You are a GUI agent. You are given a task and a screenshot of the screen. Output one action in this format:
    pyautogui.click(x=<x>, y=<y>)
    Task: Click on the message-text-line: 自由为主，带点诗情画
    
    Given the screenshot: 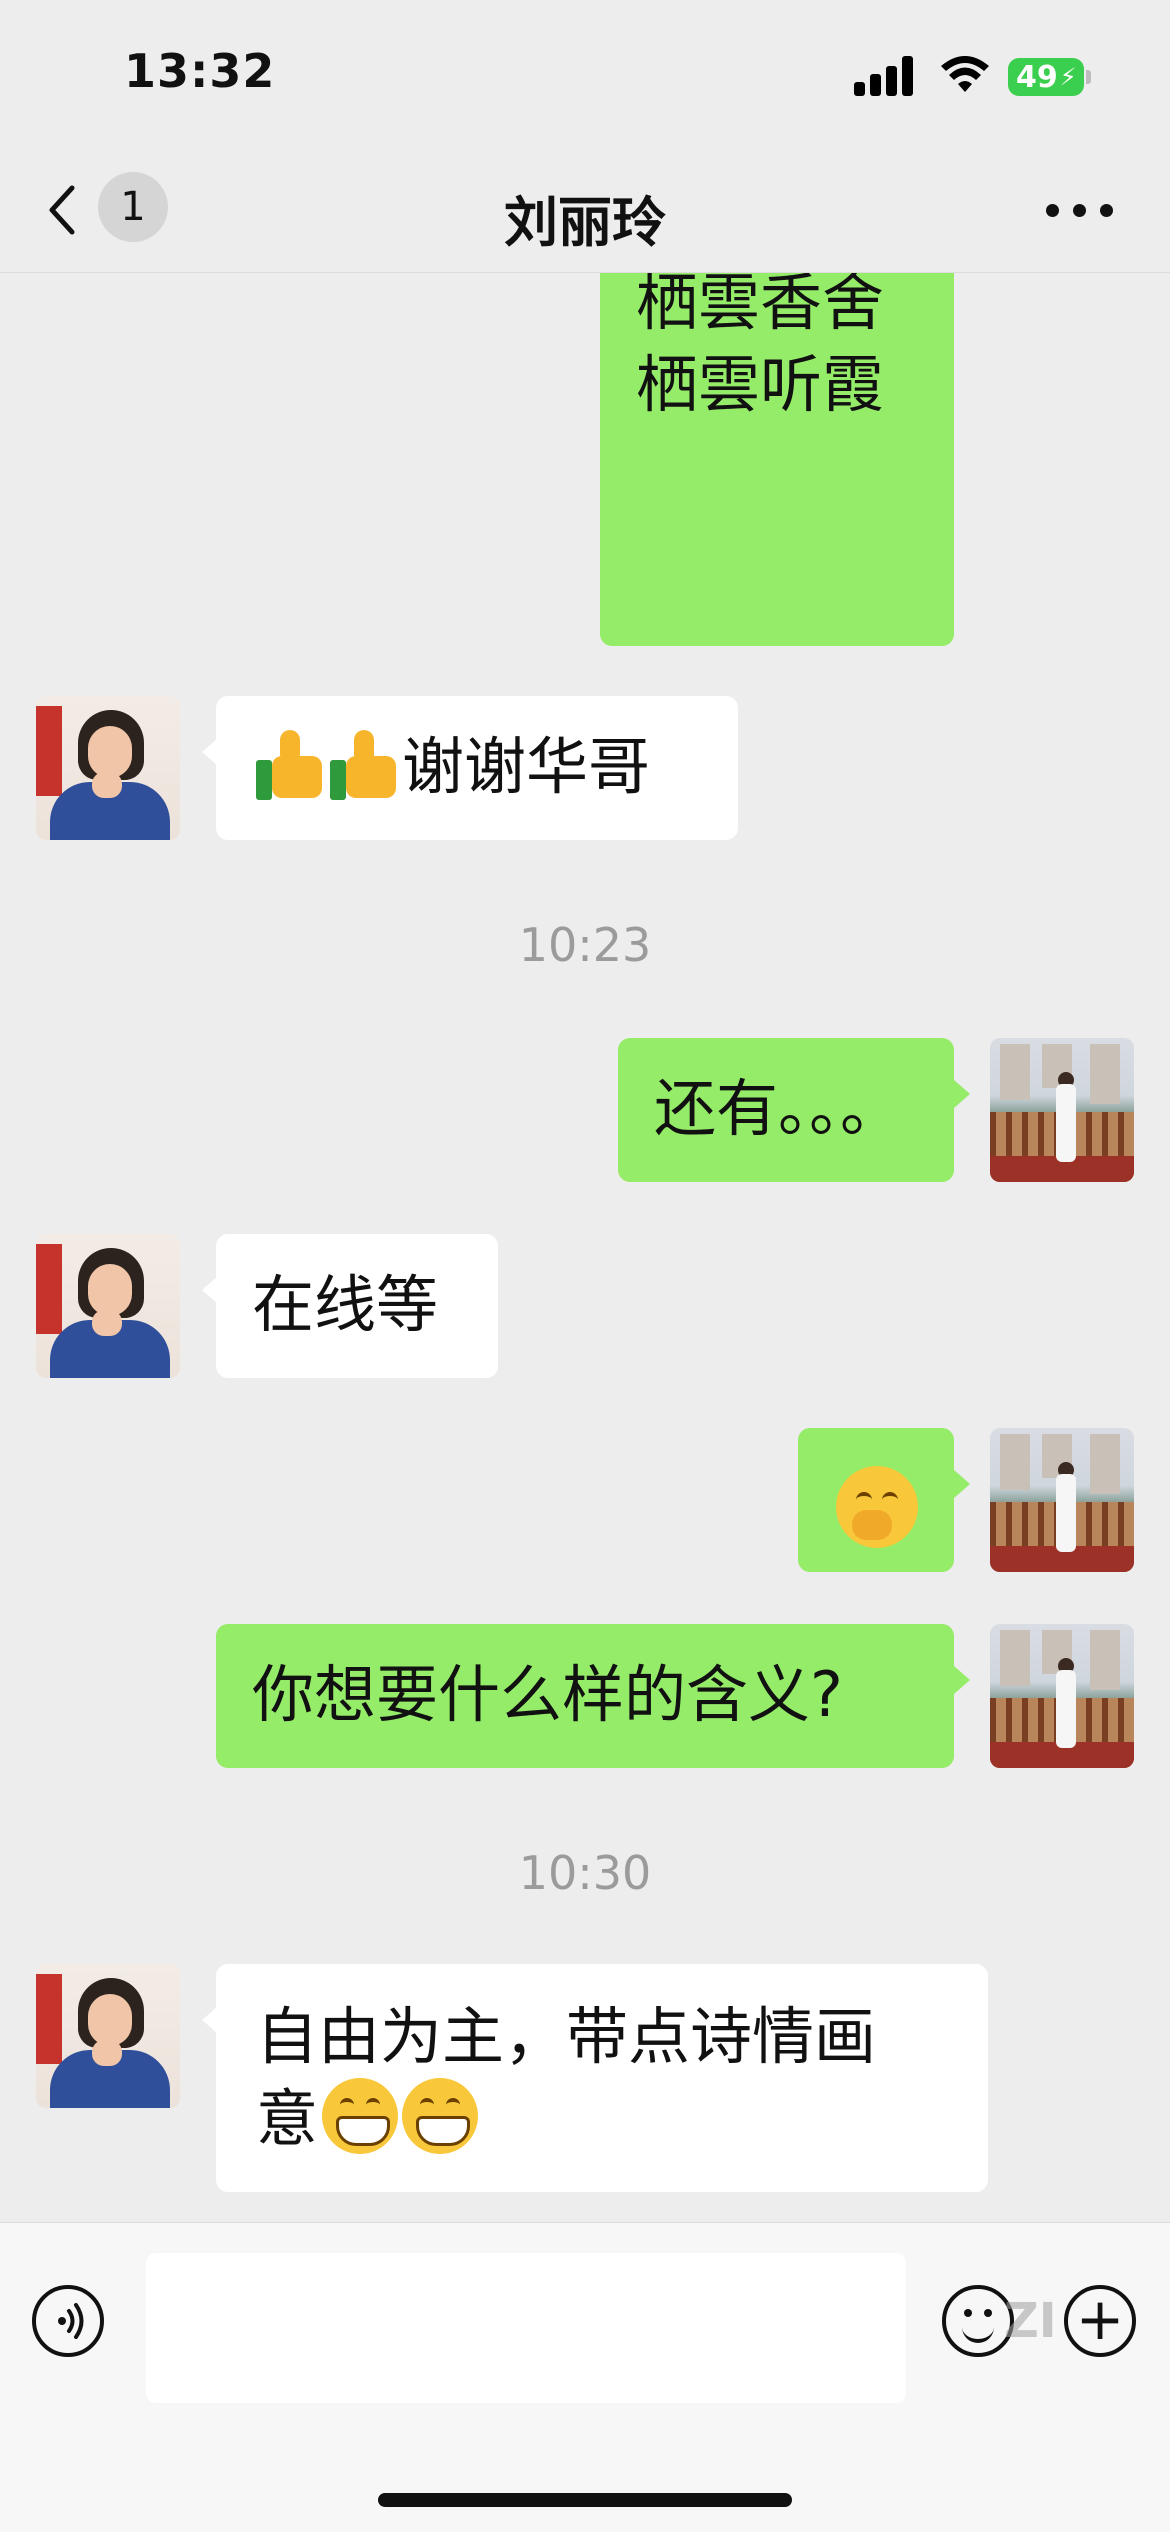 What is the action you would take?
    pyautogui.click(x=566, y=2036)
    